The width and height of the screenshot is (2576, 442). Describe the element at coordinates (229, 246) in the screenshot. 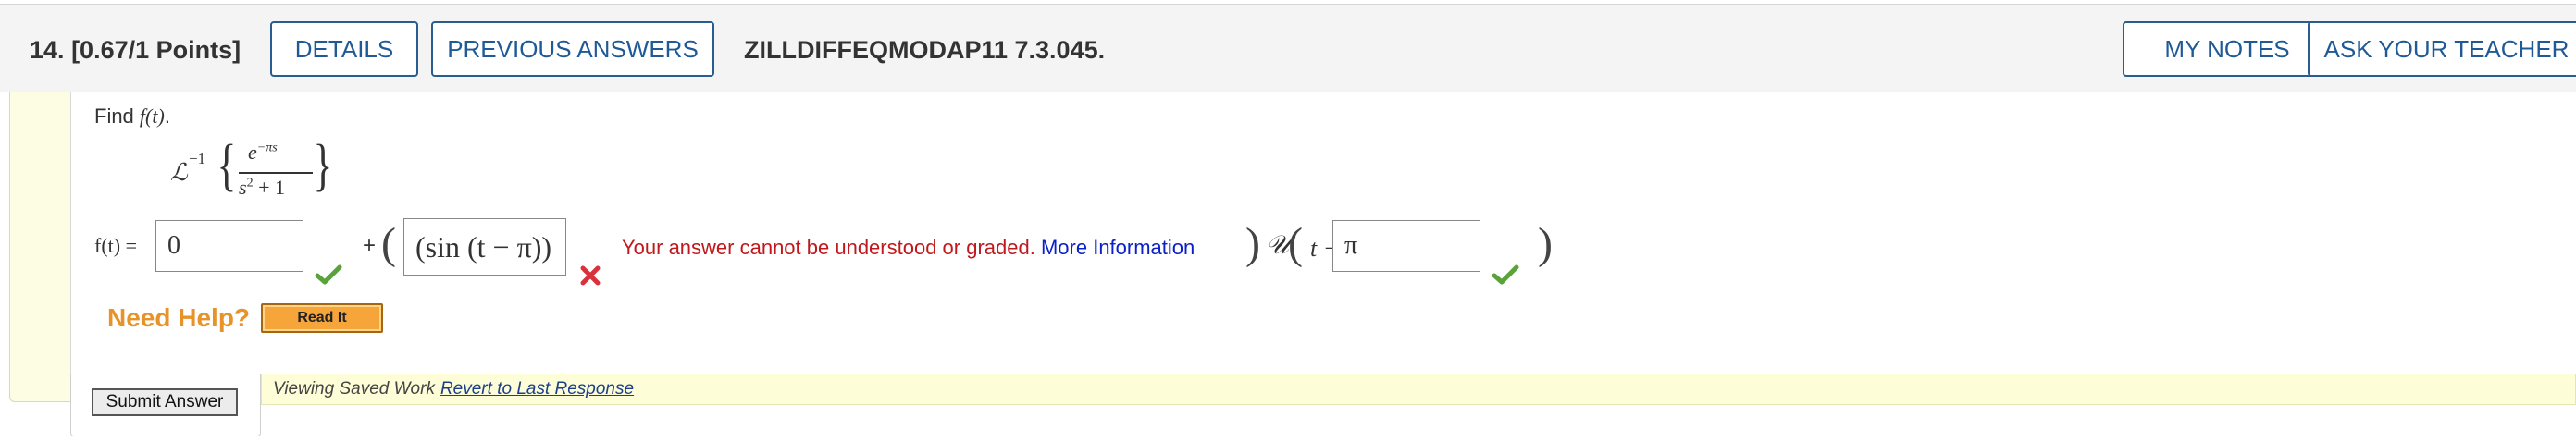

I see `answer-field-1: 0` at that location.